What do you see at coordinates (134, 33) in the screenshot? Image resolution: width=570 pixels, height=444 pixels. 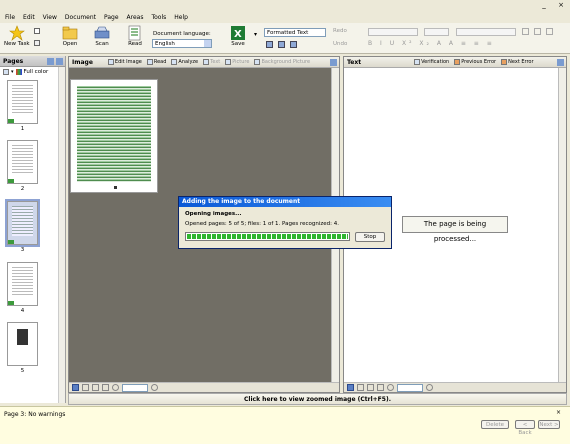 I see `read-icon` at bounding box center [134, 33].